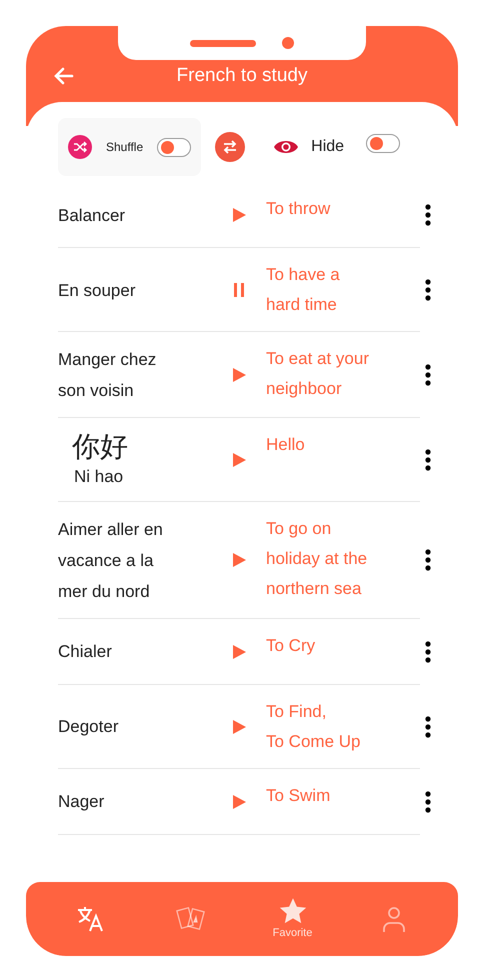 Image resolution: width=486 pixels, height=980 pixels. I want to click on shuffle-icon, so click(80, 147).